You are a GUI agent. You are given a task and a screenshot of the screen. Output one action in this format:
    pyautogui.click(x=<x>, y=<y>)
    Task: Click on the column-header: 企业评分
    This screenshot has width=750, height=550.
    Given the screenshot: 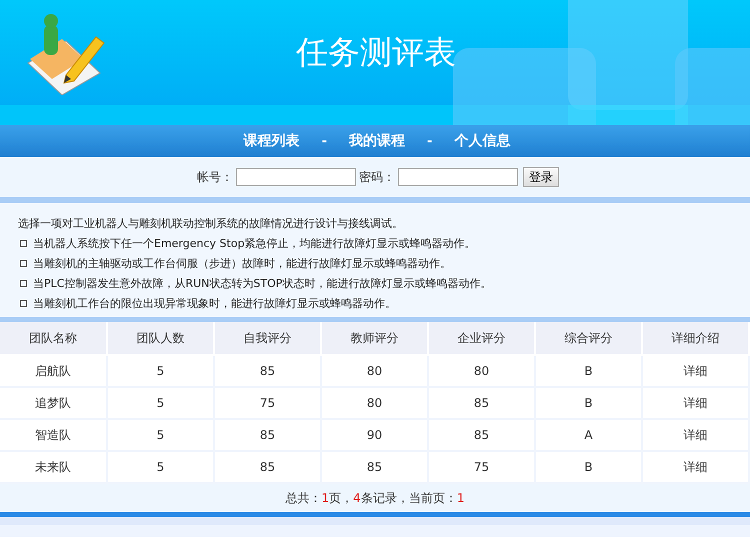 What is the action you would take?
    pyautogui.click(x=481, y=338)
    